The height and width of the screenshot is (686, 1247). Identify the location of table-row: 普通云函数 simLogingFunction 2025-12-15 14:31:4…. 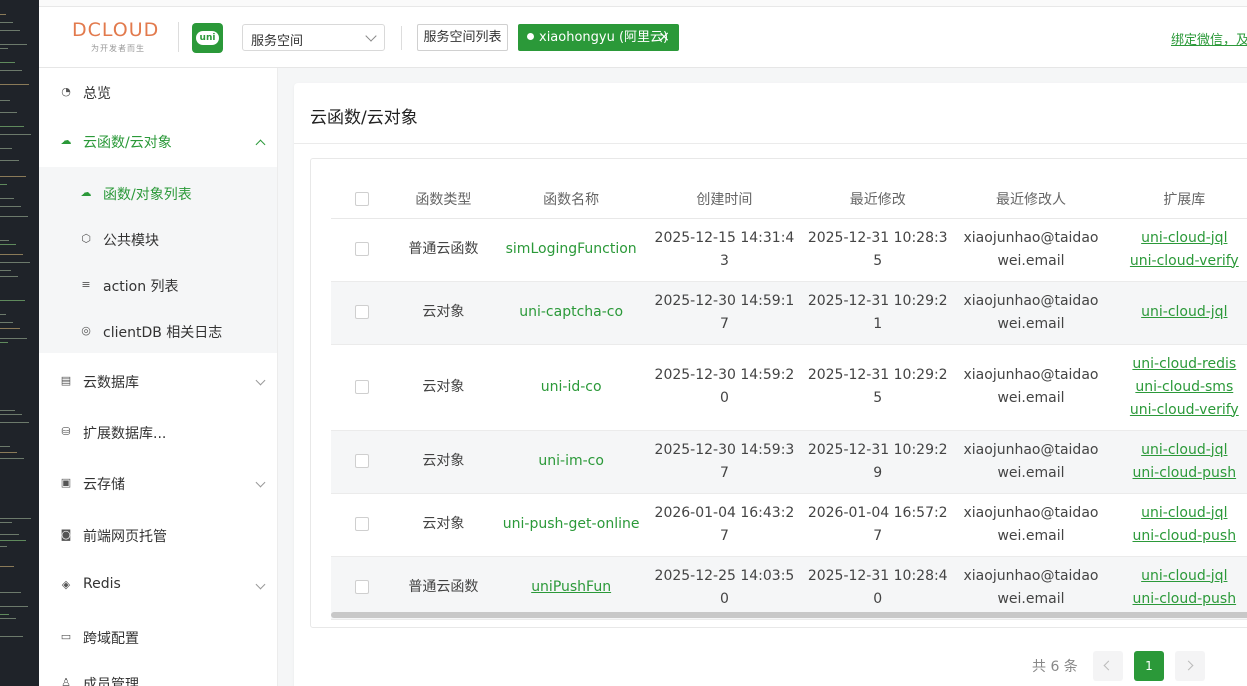
(789, 250).